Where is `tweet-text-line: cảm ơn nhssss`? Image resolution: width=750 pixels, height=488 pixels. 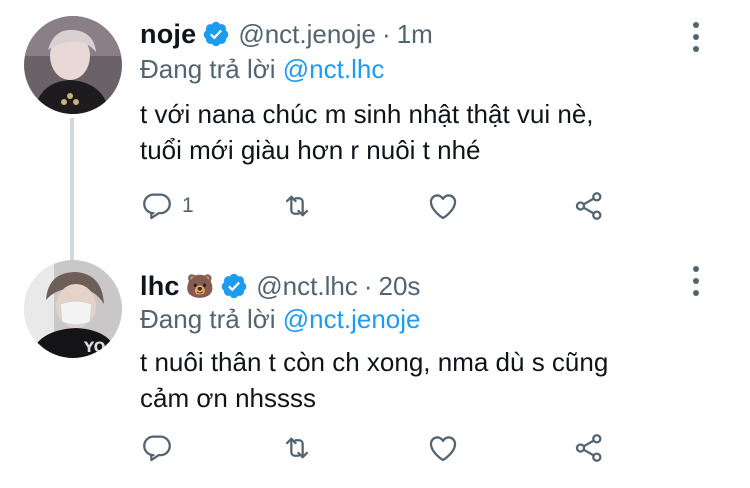 tweet-text-line: cảm ơn nhssss is located at coordinates (228, 398).